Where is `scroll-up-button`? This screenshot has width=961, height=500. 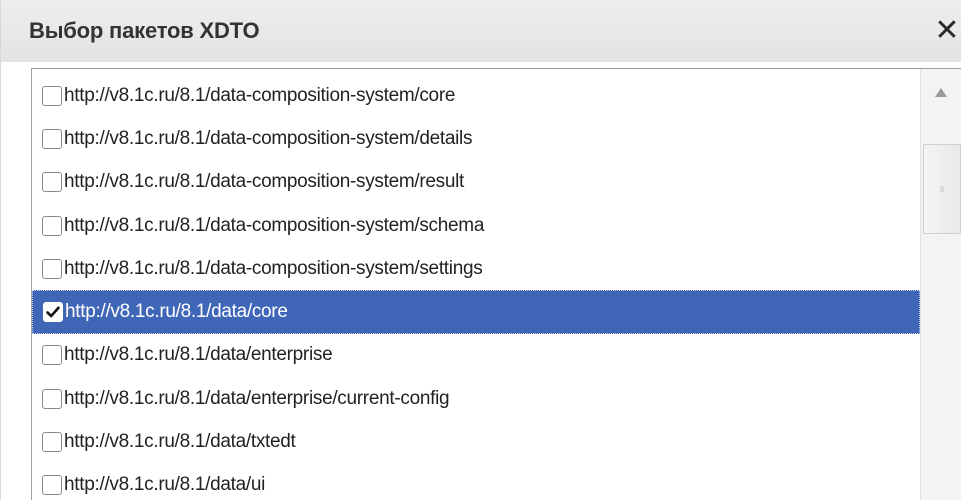 scroll-up-button is located at coordinates (941, 93).